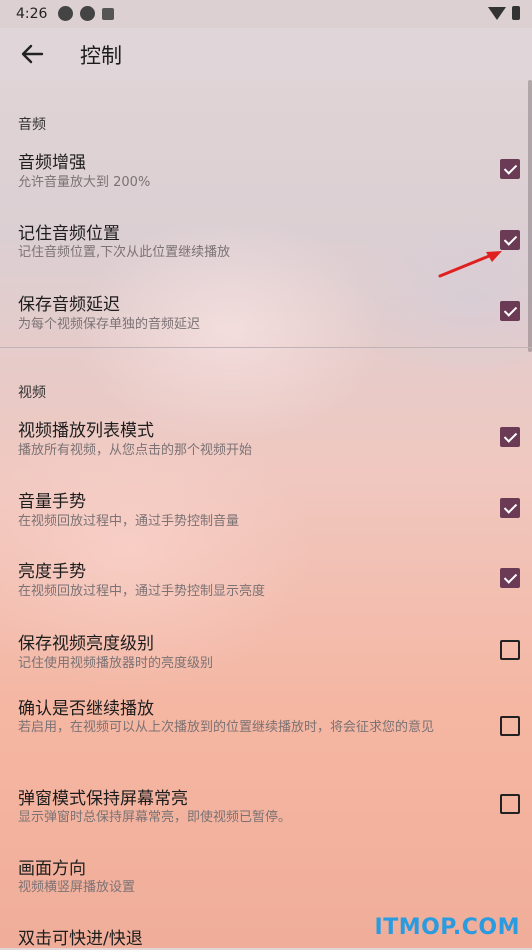 This screenshot has width=532, height=950. I want to click on section-title: 视频, so click(32, 393).